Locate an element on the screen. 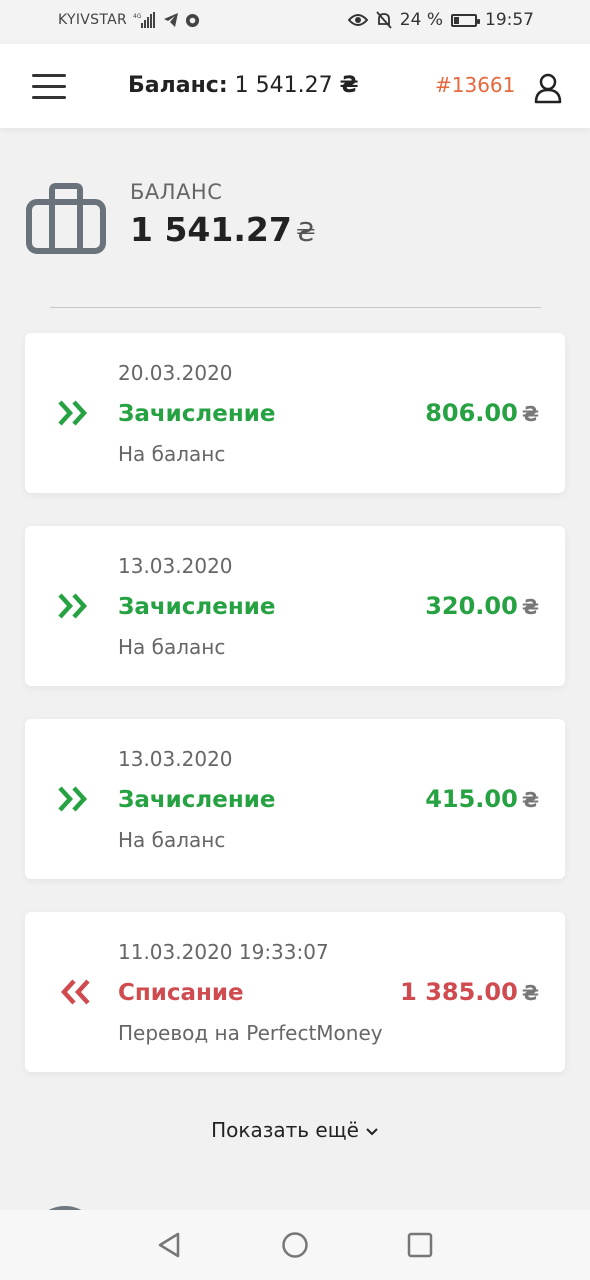 The image size is (590, 1280). app-header: Баланс: 1 541.27 ₴ #13661 is located at coordinates (295, 86).